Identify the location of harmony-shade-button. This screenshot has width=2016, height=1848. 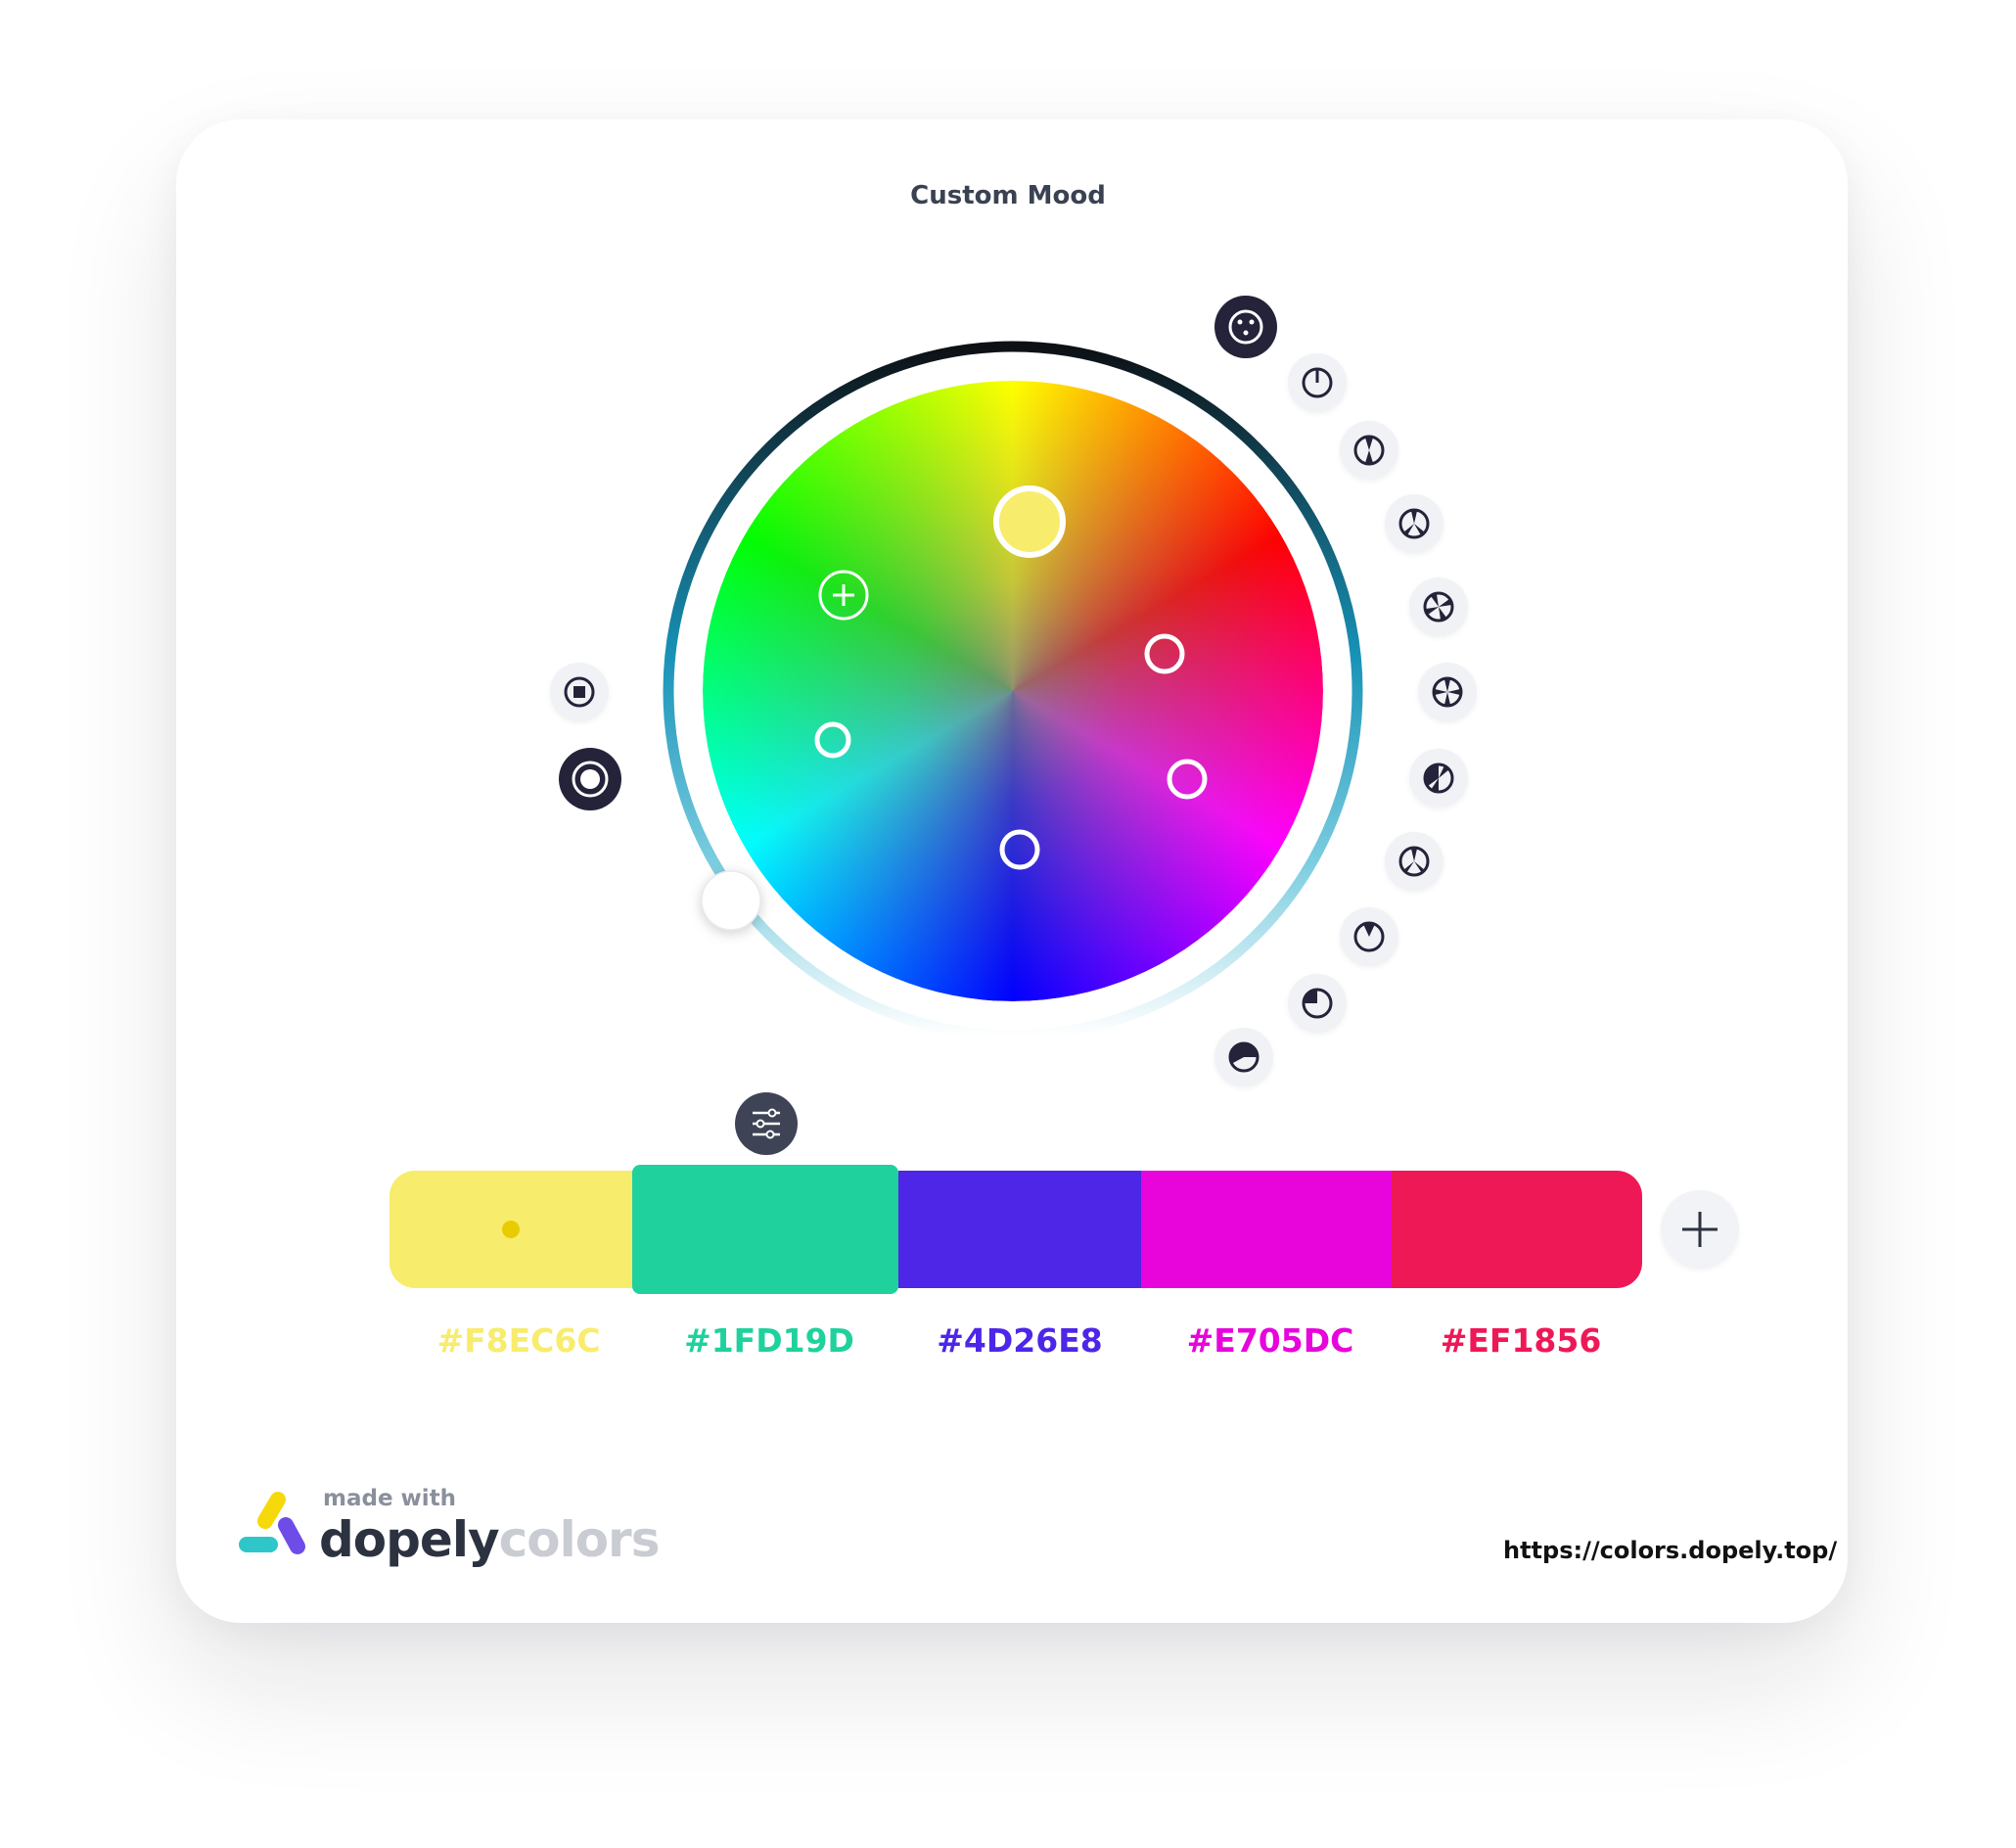
(1317, 1004).